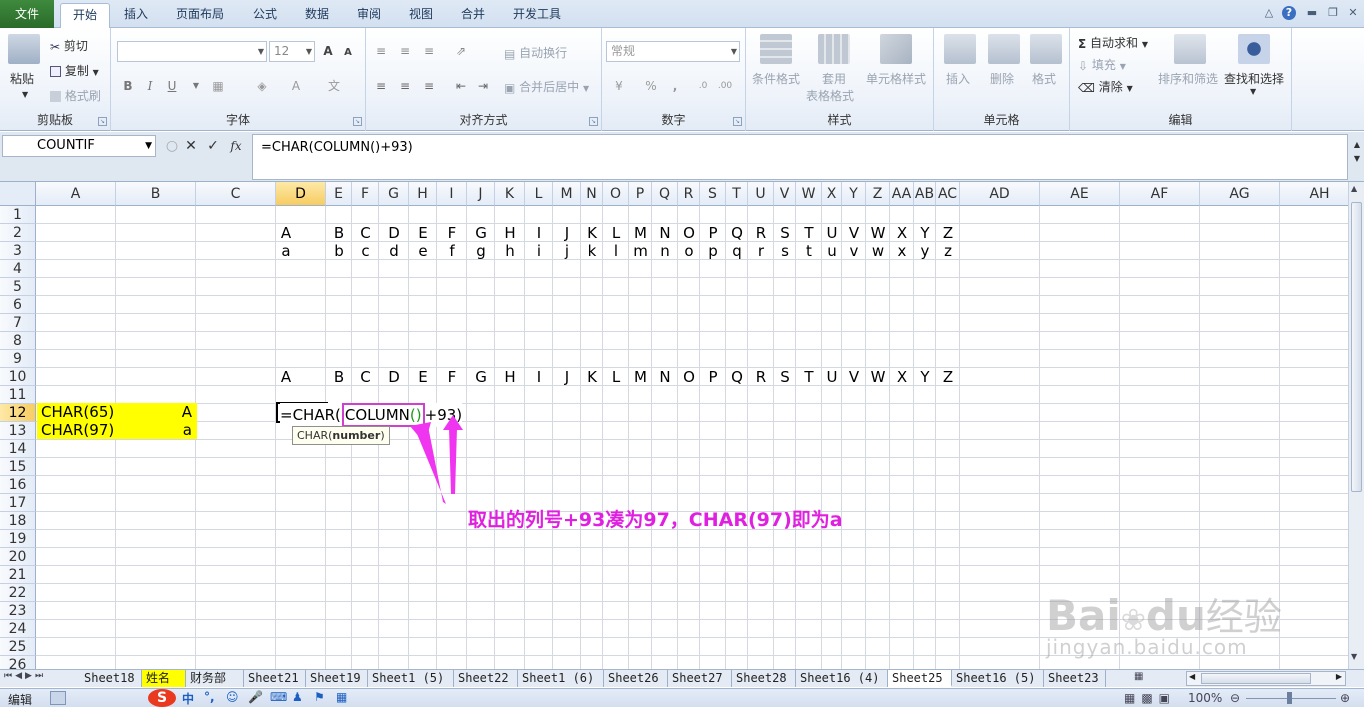  I want to click on zoom-out-icon: ⊖, so click(1235, 698).